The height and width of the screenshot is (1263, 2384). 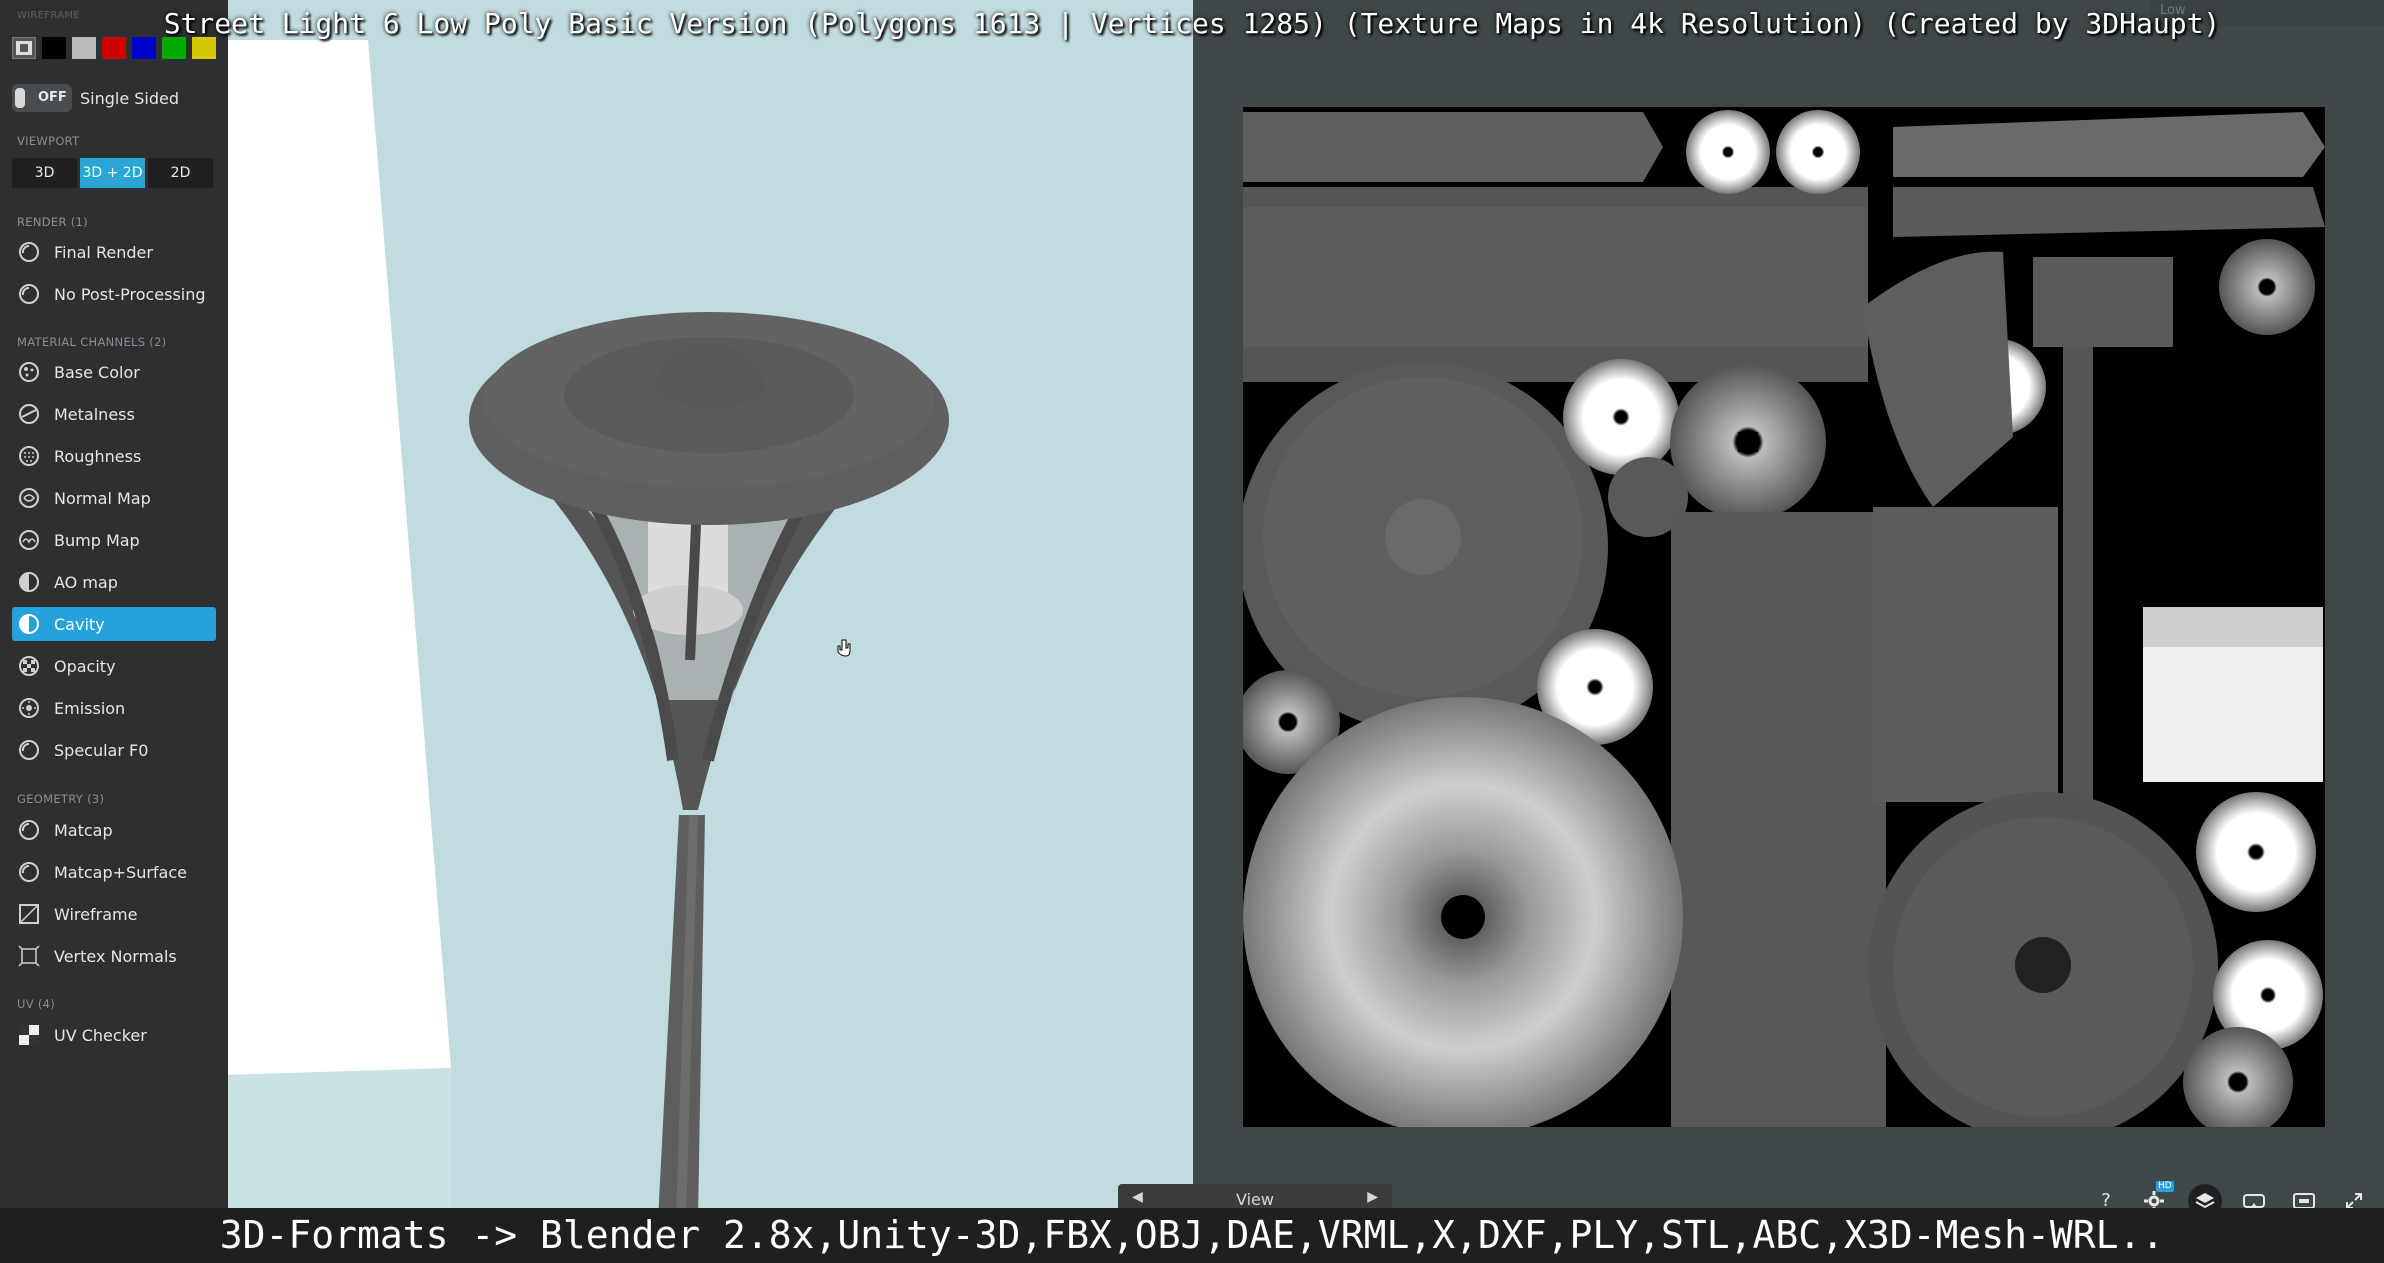 What do you see at coordinates (103, 252) in the screenshot?
I see `render-item-label: Final Render` at bounding box center [103, 252].